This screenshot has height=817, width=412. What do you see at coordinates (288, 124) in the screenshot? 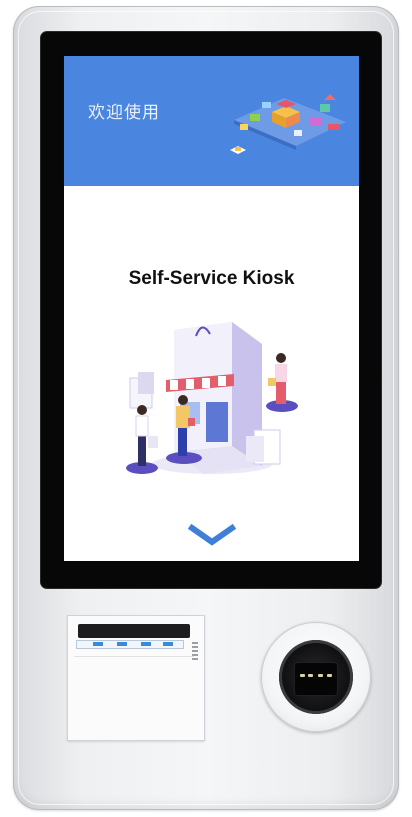
I see `isometric-store-map-icon` at bounding box center [288, 124].